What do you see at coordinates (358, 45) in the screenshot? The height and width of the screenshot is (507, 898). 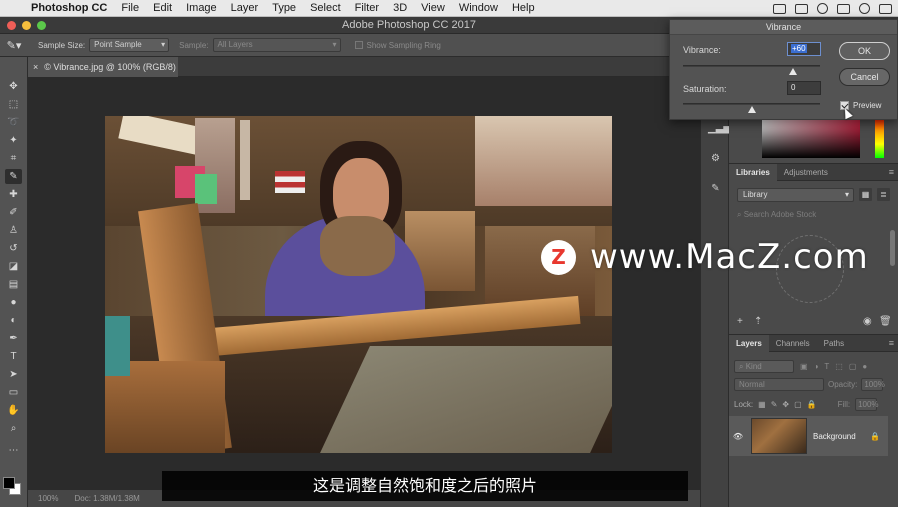 I see `sampling-ring-checkbox` at bounding box center [358, 45].